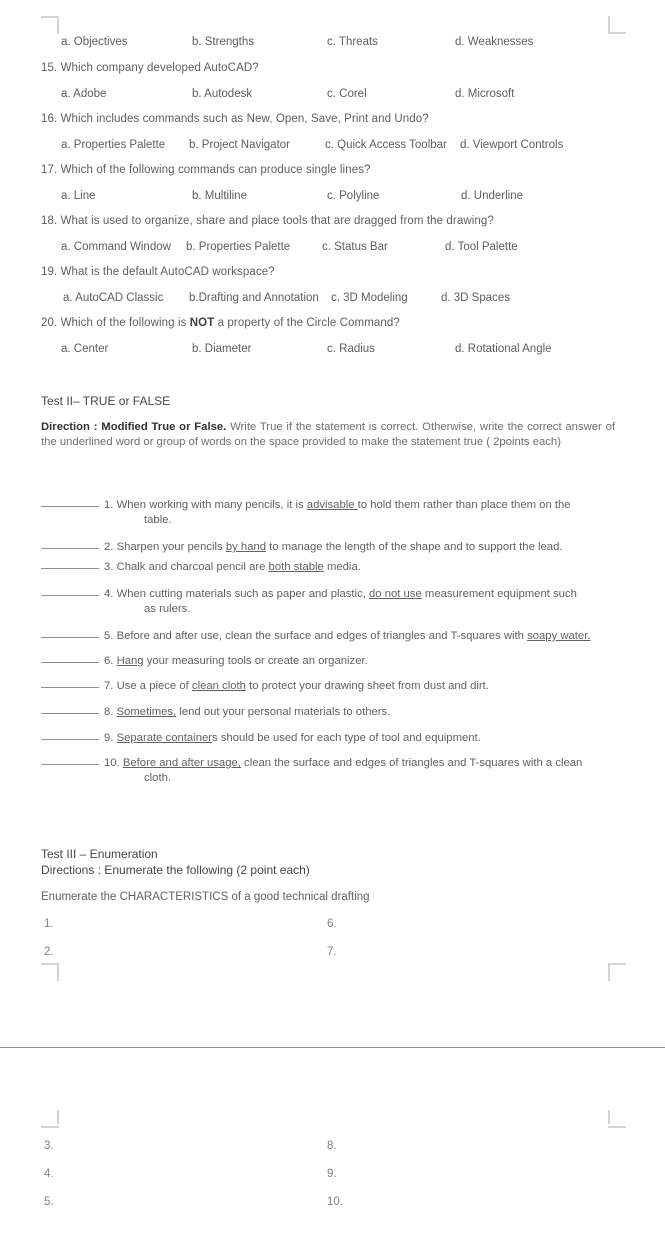  Describe the element at coordinates (110, 547) in the screenshot. I see `item-number: 2.` at that location.